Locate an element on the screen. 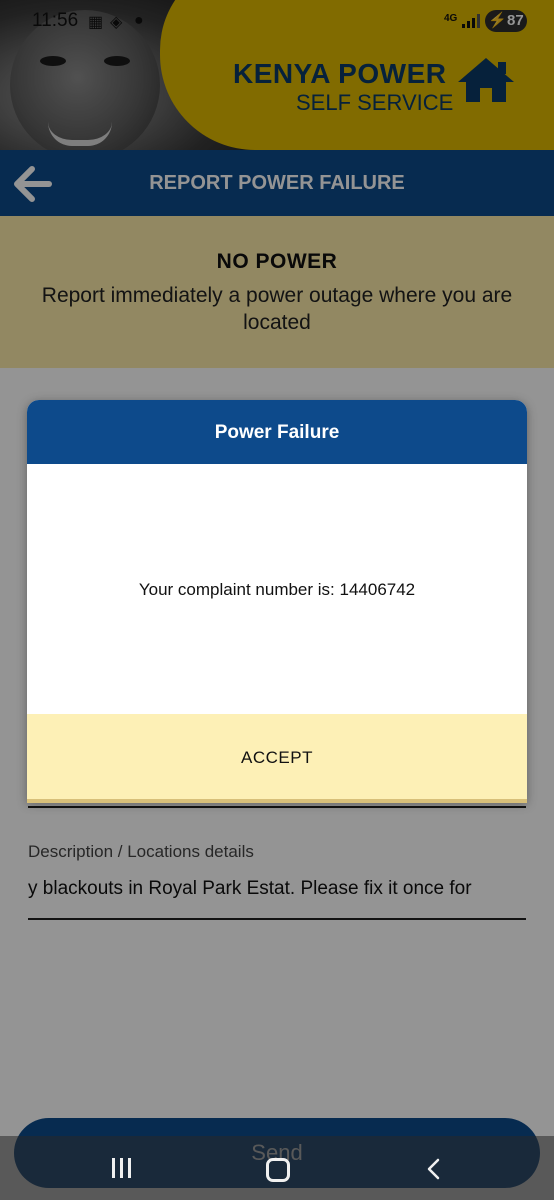 This screenshot has width=554, height=1200. dialog-message: Your complaint number is: 14406742 is located at coordinates (277, 589).